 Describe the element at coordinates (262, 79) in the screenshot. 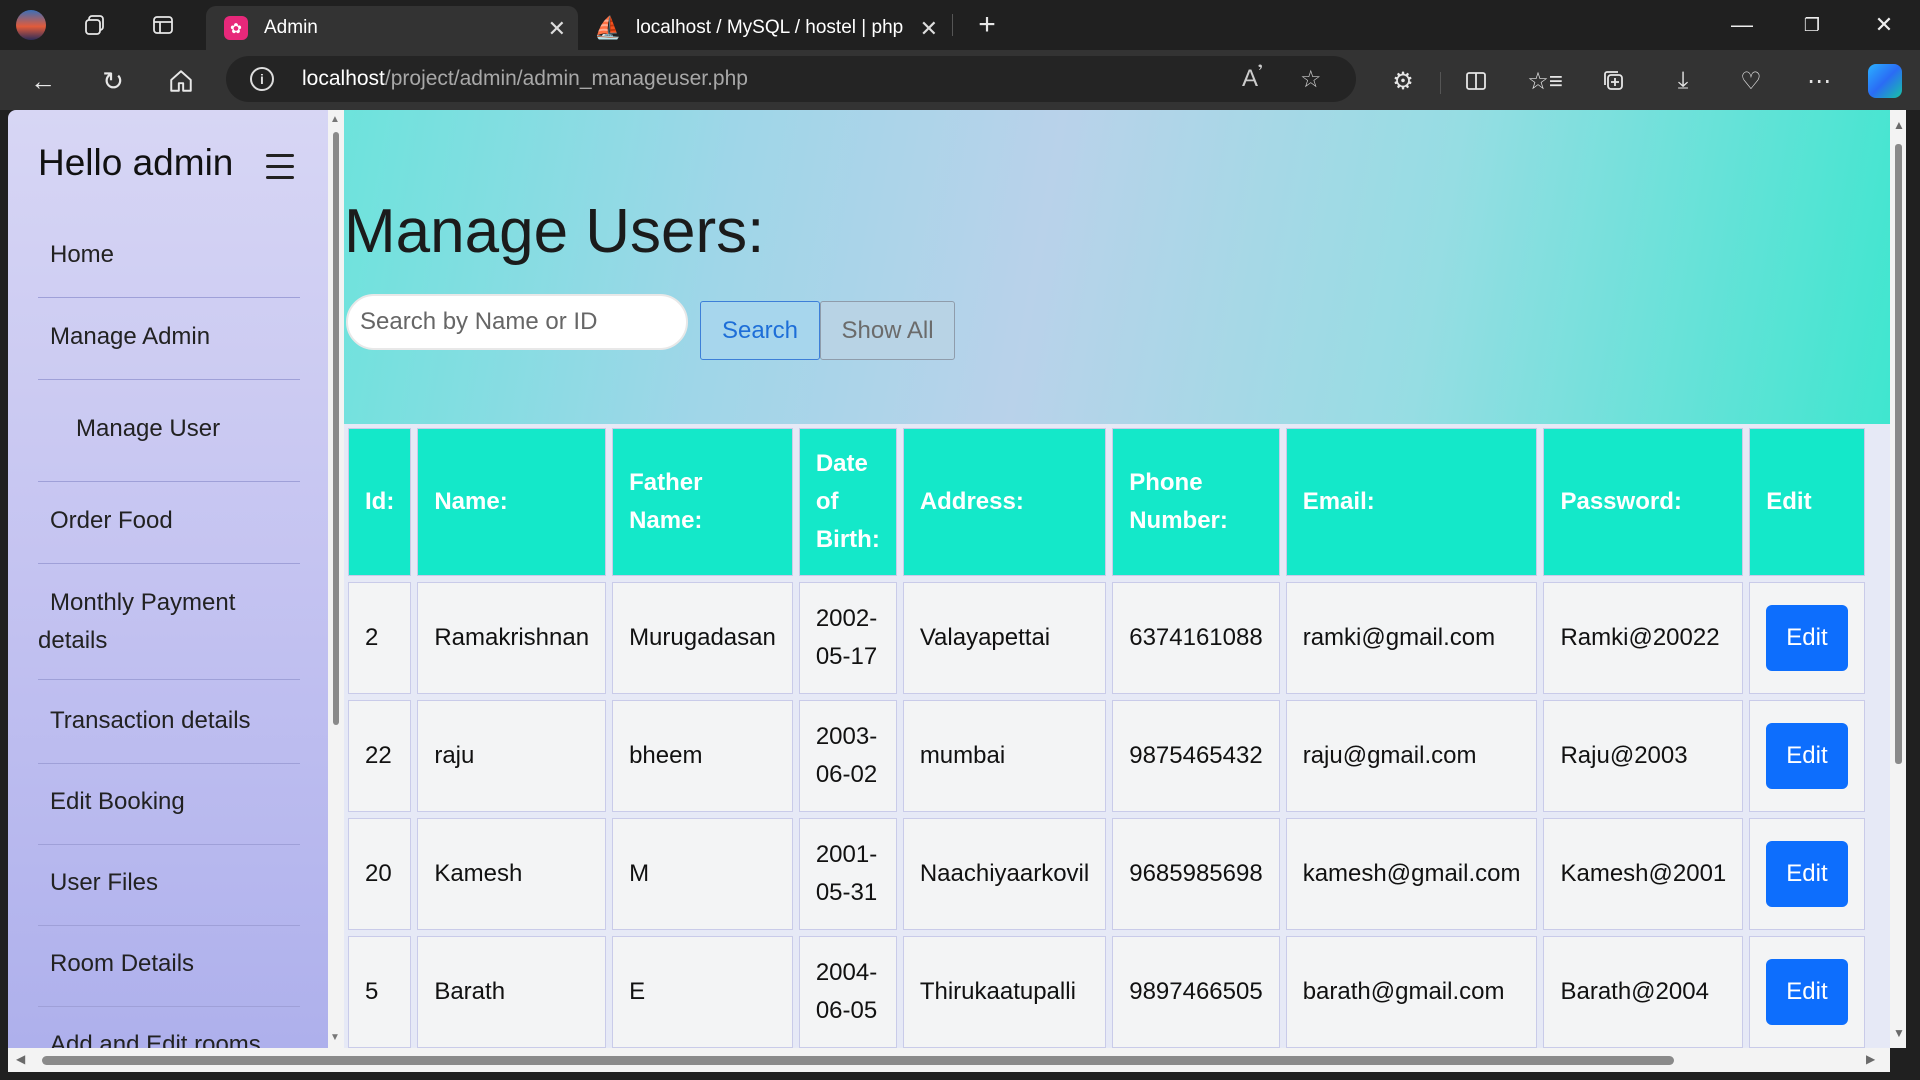

I see `site-info-icon: i` at that location.